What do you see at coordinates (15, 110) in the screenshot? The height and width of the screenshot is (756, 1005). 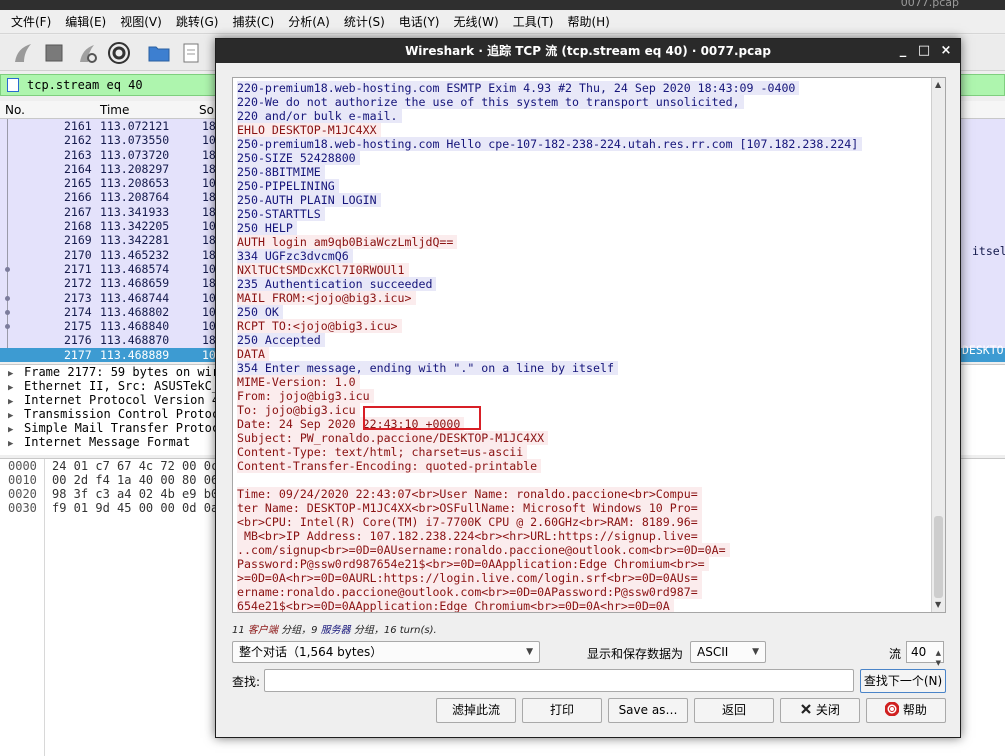 I see `column-header-no: No.` at bounding box center [15, 110].